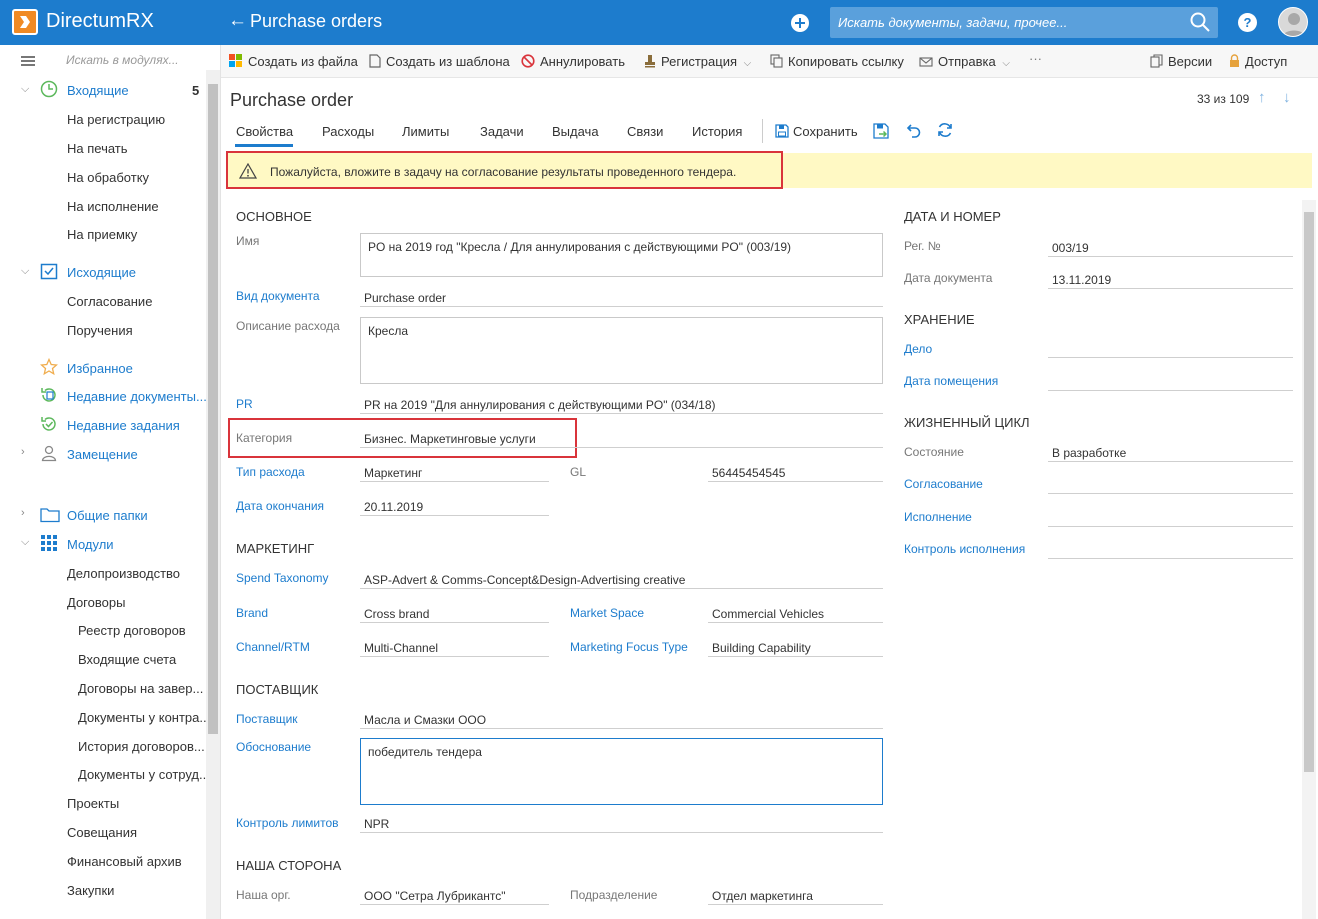  What do you see at coordinates (607, 613) in the screenshot?
I see `market-space-label: Market Space` at bounding box center [607, 613].